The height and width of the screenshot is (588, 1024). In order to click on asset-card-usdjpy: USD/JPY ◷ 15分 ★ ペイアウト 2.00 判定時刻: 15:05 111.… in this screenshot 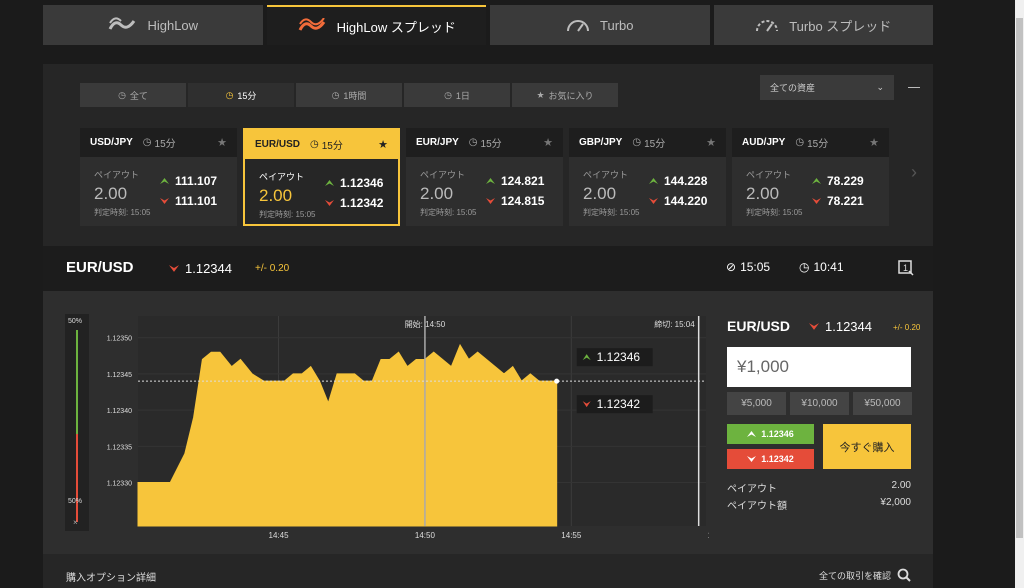, I will do `click(158, 177)`.